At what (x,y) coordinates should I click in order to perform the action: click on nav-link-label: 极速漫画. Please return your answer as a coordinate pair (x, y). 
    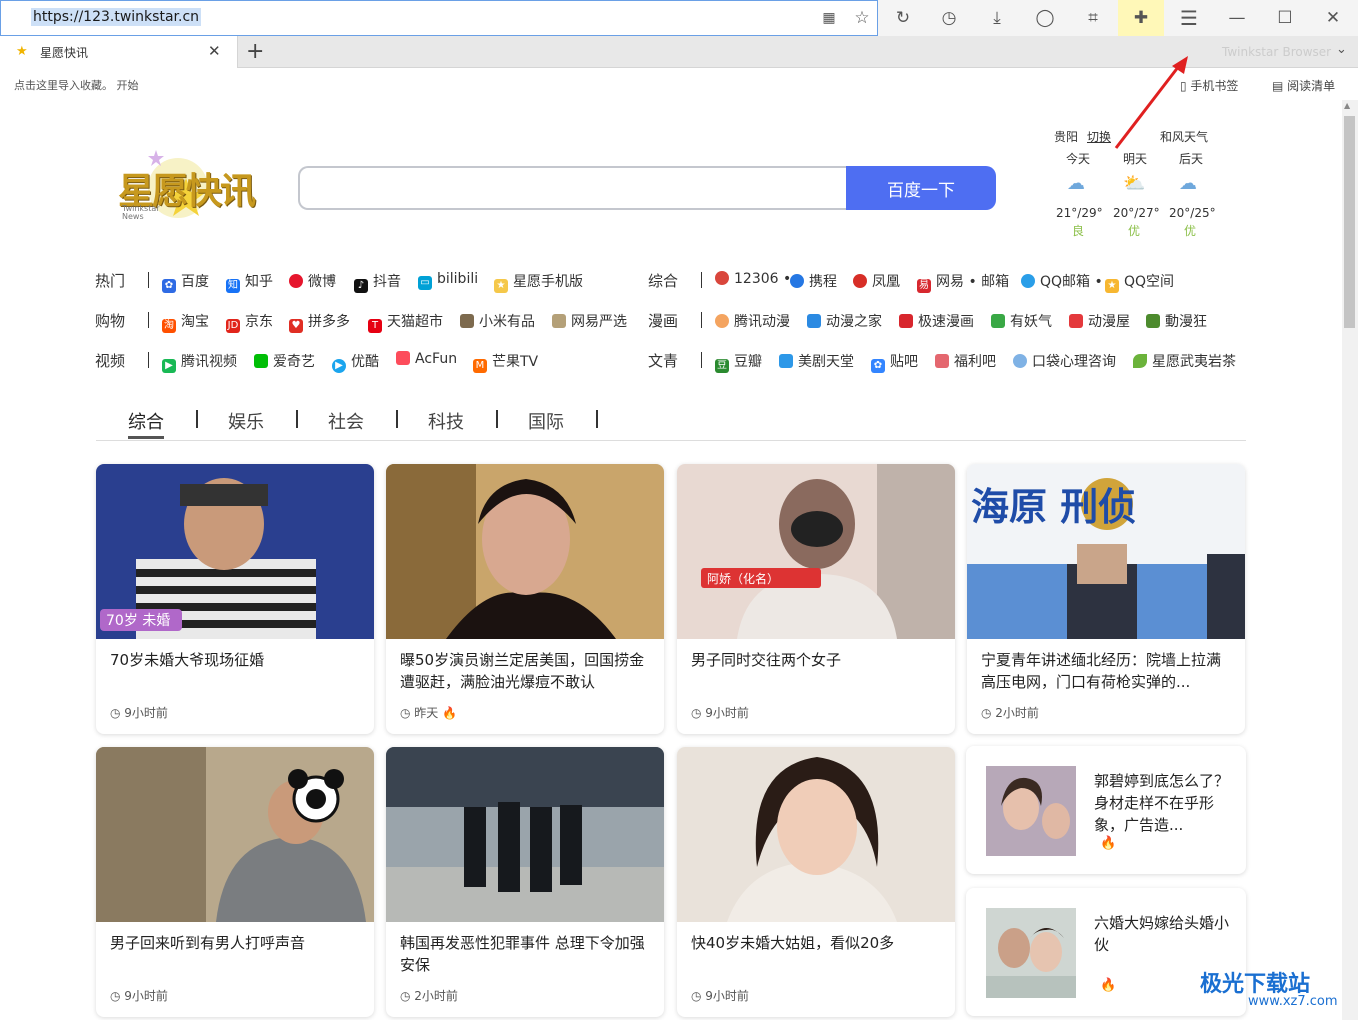
    Looking at the image, I should click on (946, 322).